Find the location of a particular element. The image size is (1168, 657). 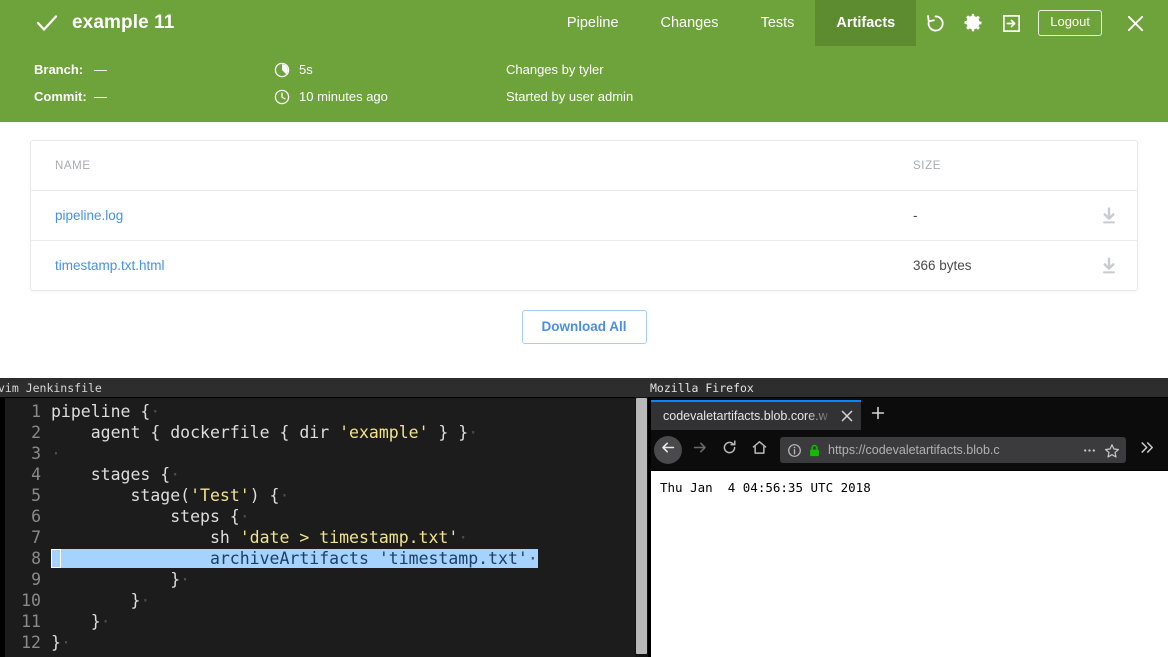

vim-titlebar: vim Jenkinsfile is located at coordinates (324, 388).